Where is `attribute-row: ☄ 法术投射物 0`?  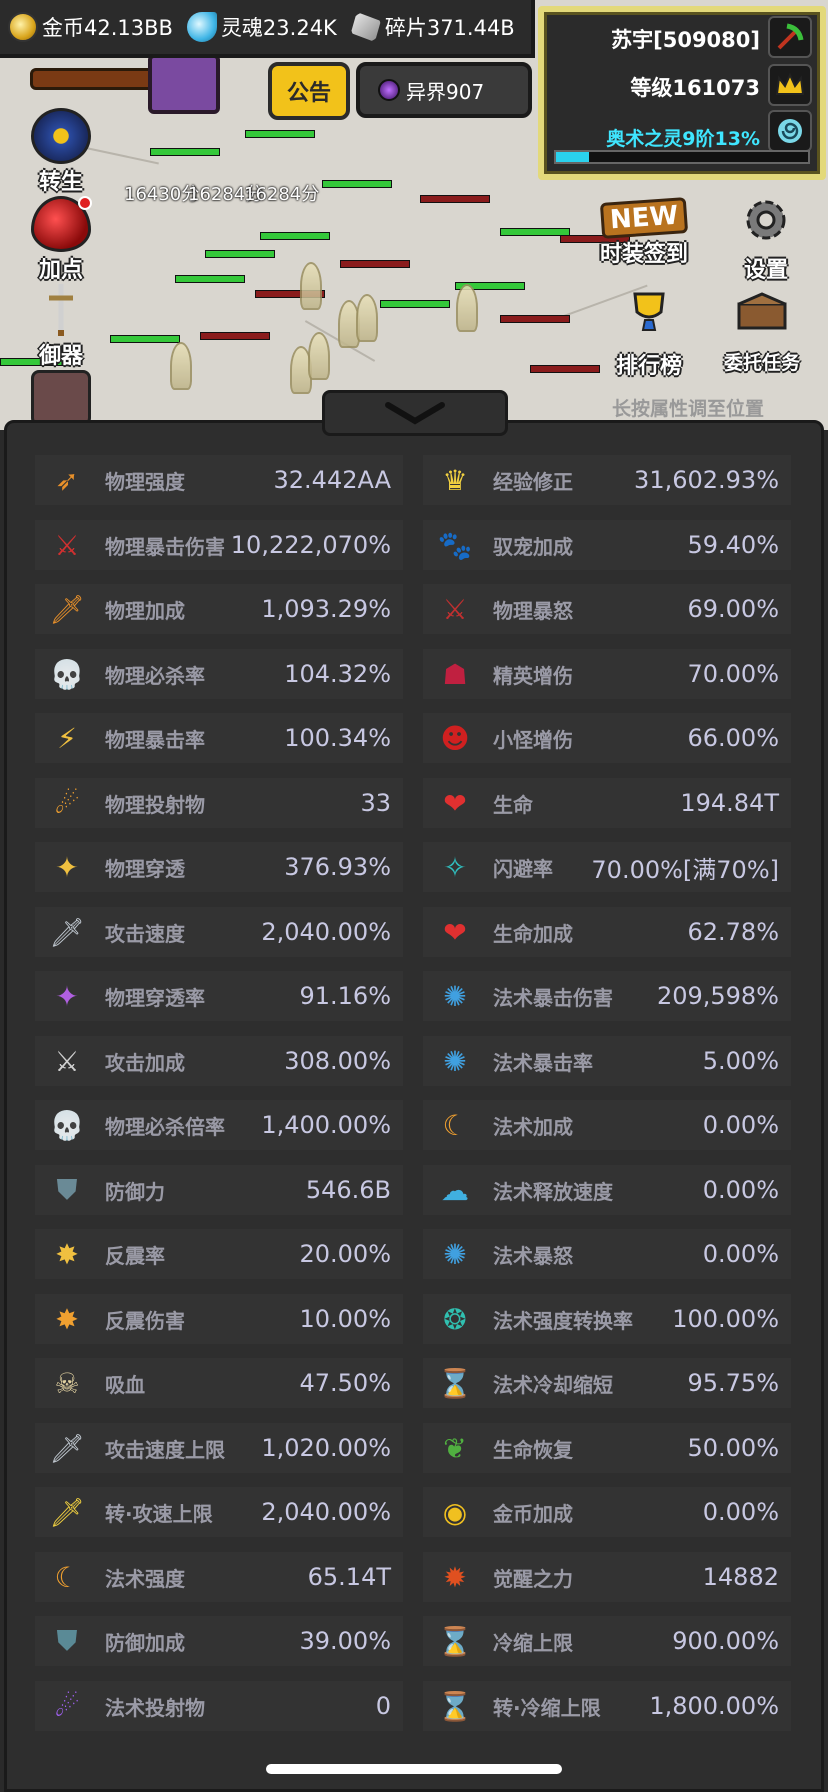 attribute-row: ☄ 法术投射物 0 is located at coordinates (219, 1706).